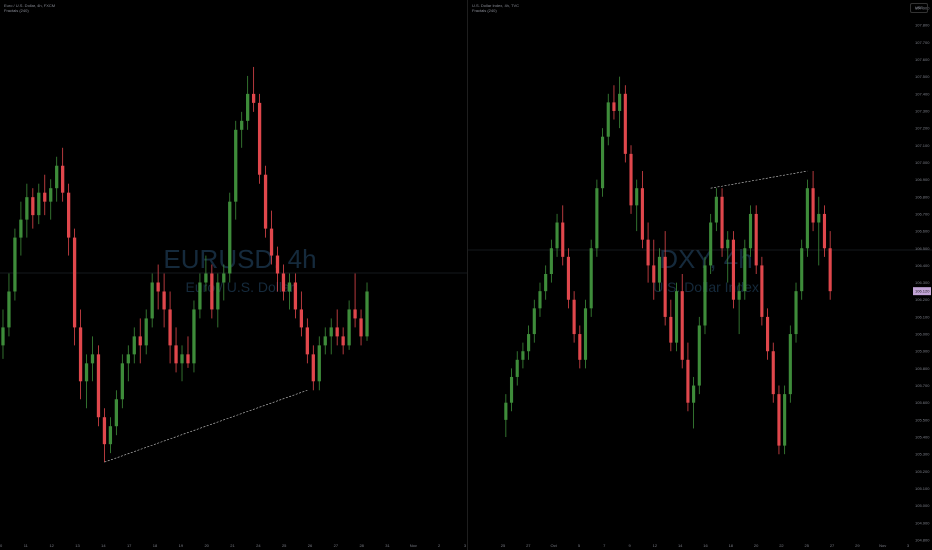  What do you see at coordinates (919, 8) in the screenshot?
I see `currency-button: USD` at bounding box center [919, 8].